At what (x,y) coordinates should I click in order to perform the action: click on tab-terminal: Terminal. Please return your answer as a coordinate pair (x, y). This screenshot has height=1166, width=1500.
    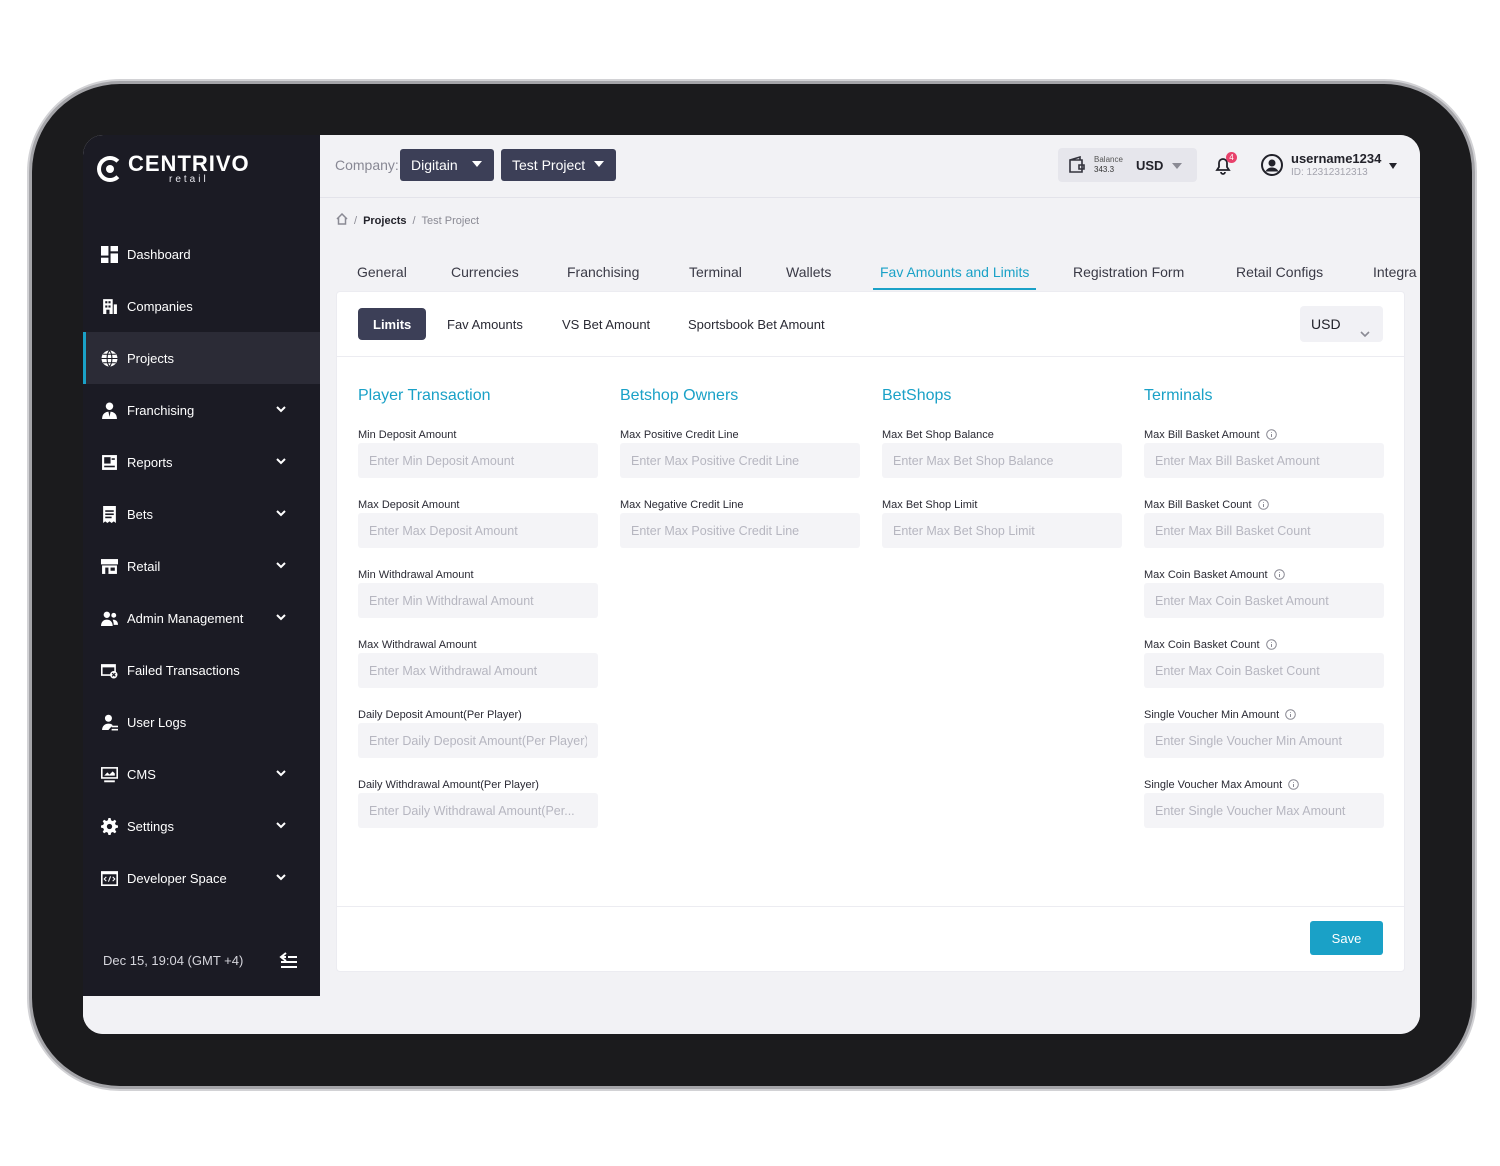
    Looking at the image, I should click on (715, 272).